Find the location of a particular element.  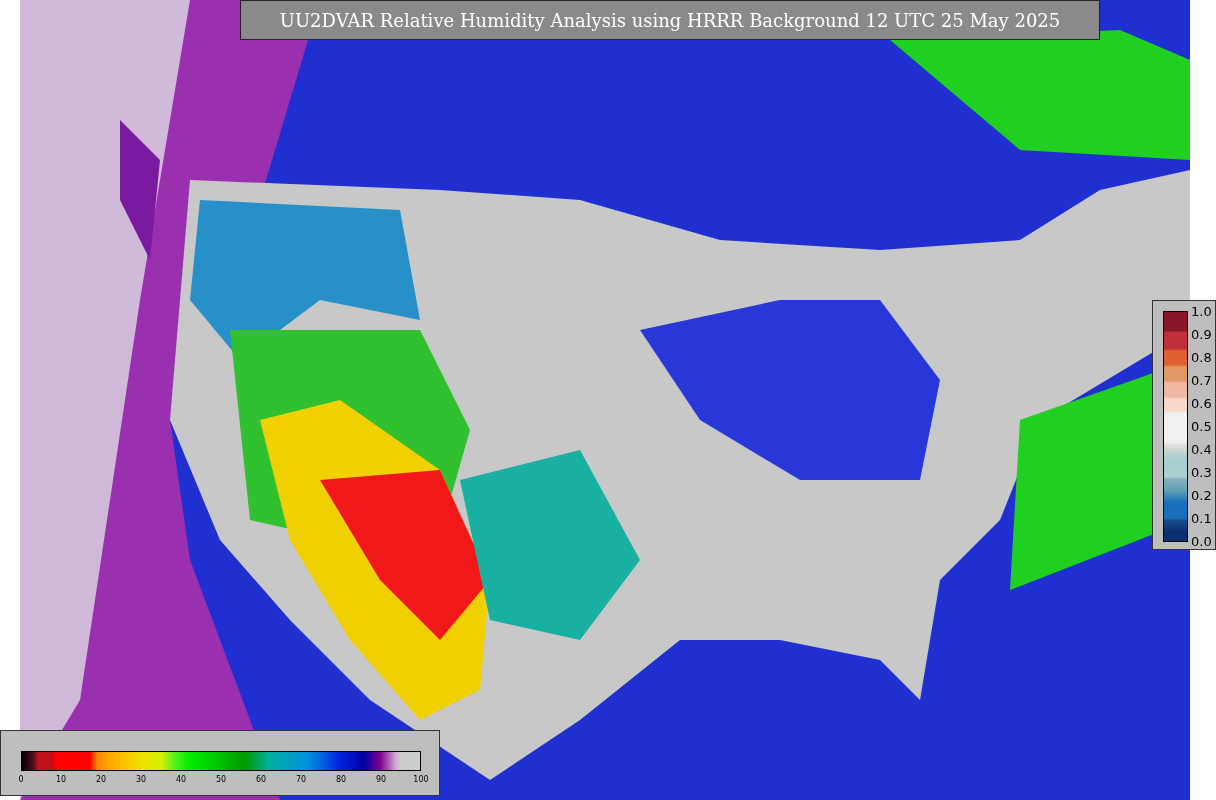

tick-label: 80 is located at coordinates (341, 779).